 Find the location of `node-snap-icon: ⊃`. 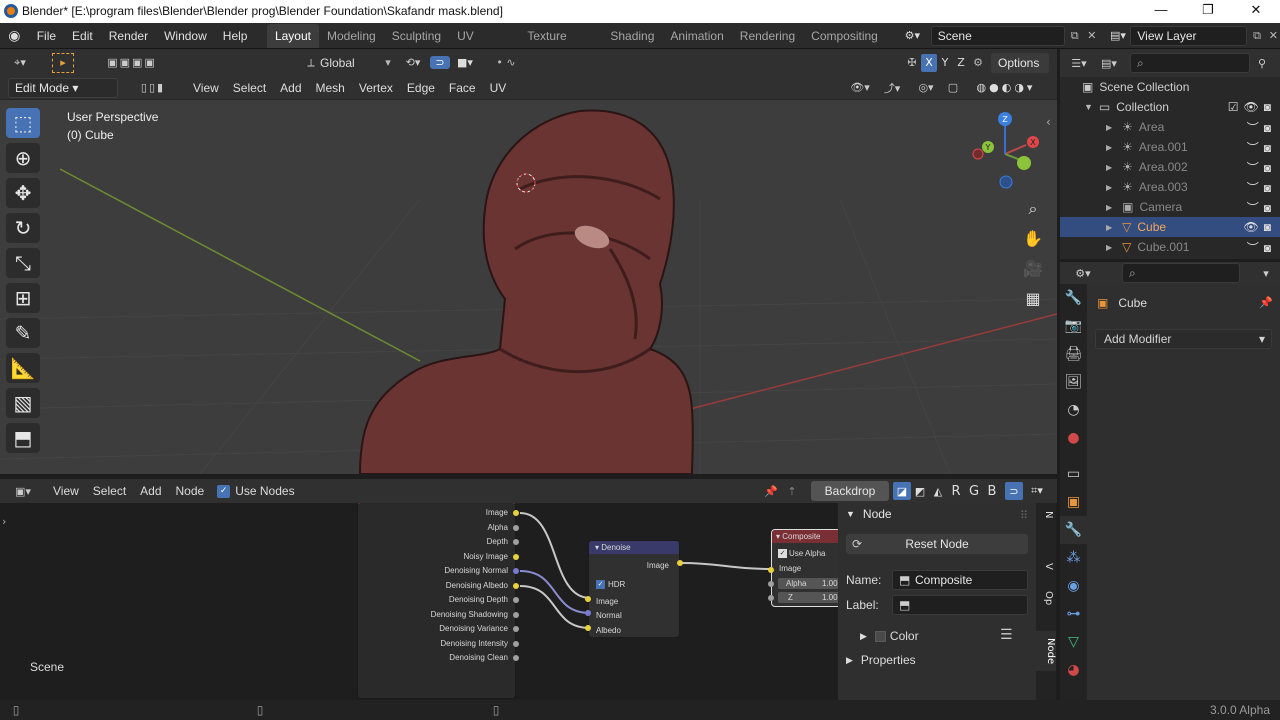

node-snap-icon: ⊃ is located at coordinates (1014, 491).